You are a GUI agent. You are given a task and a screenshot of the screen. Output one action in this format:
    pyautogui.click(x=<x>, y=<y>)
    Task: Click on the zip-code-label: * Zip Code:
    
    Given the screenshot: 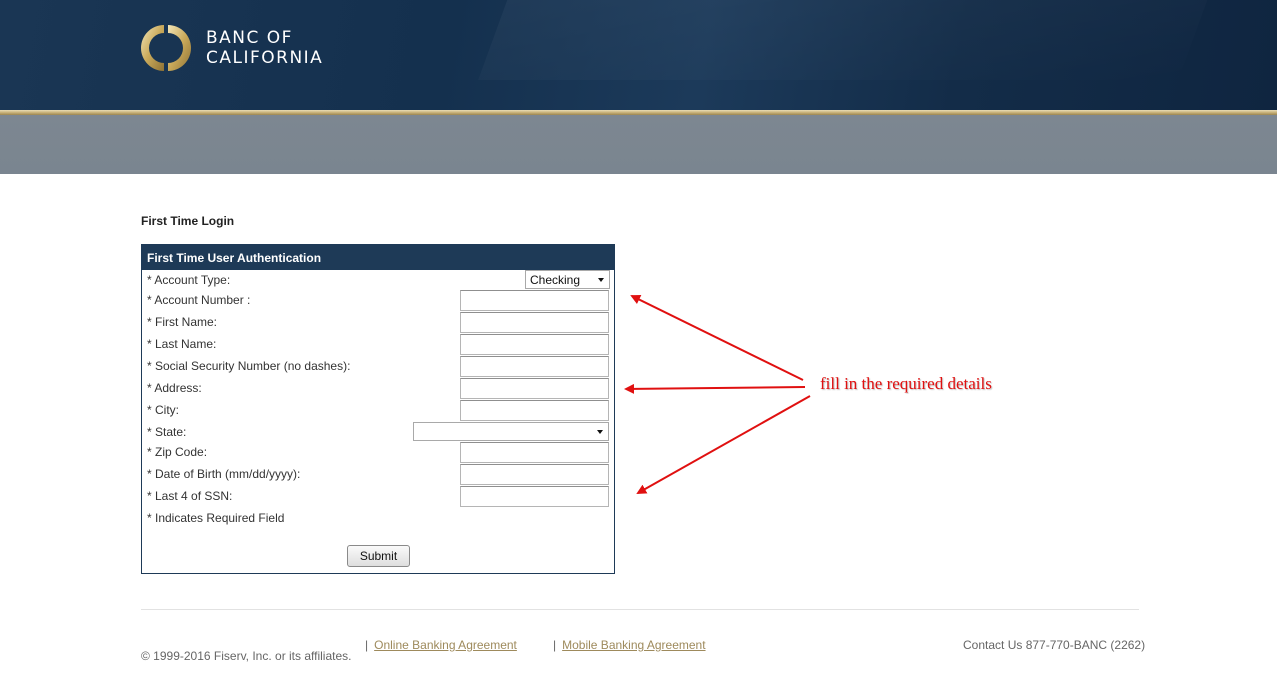 What is the action you would take?
    pyautogui.click(x=177, y=452)
    